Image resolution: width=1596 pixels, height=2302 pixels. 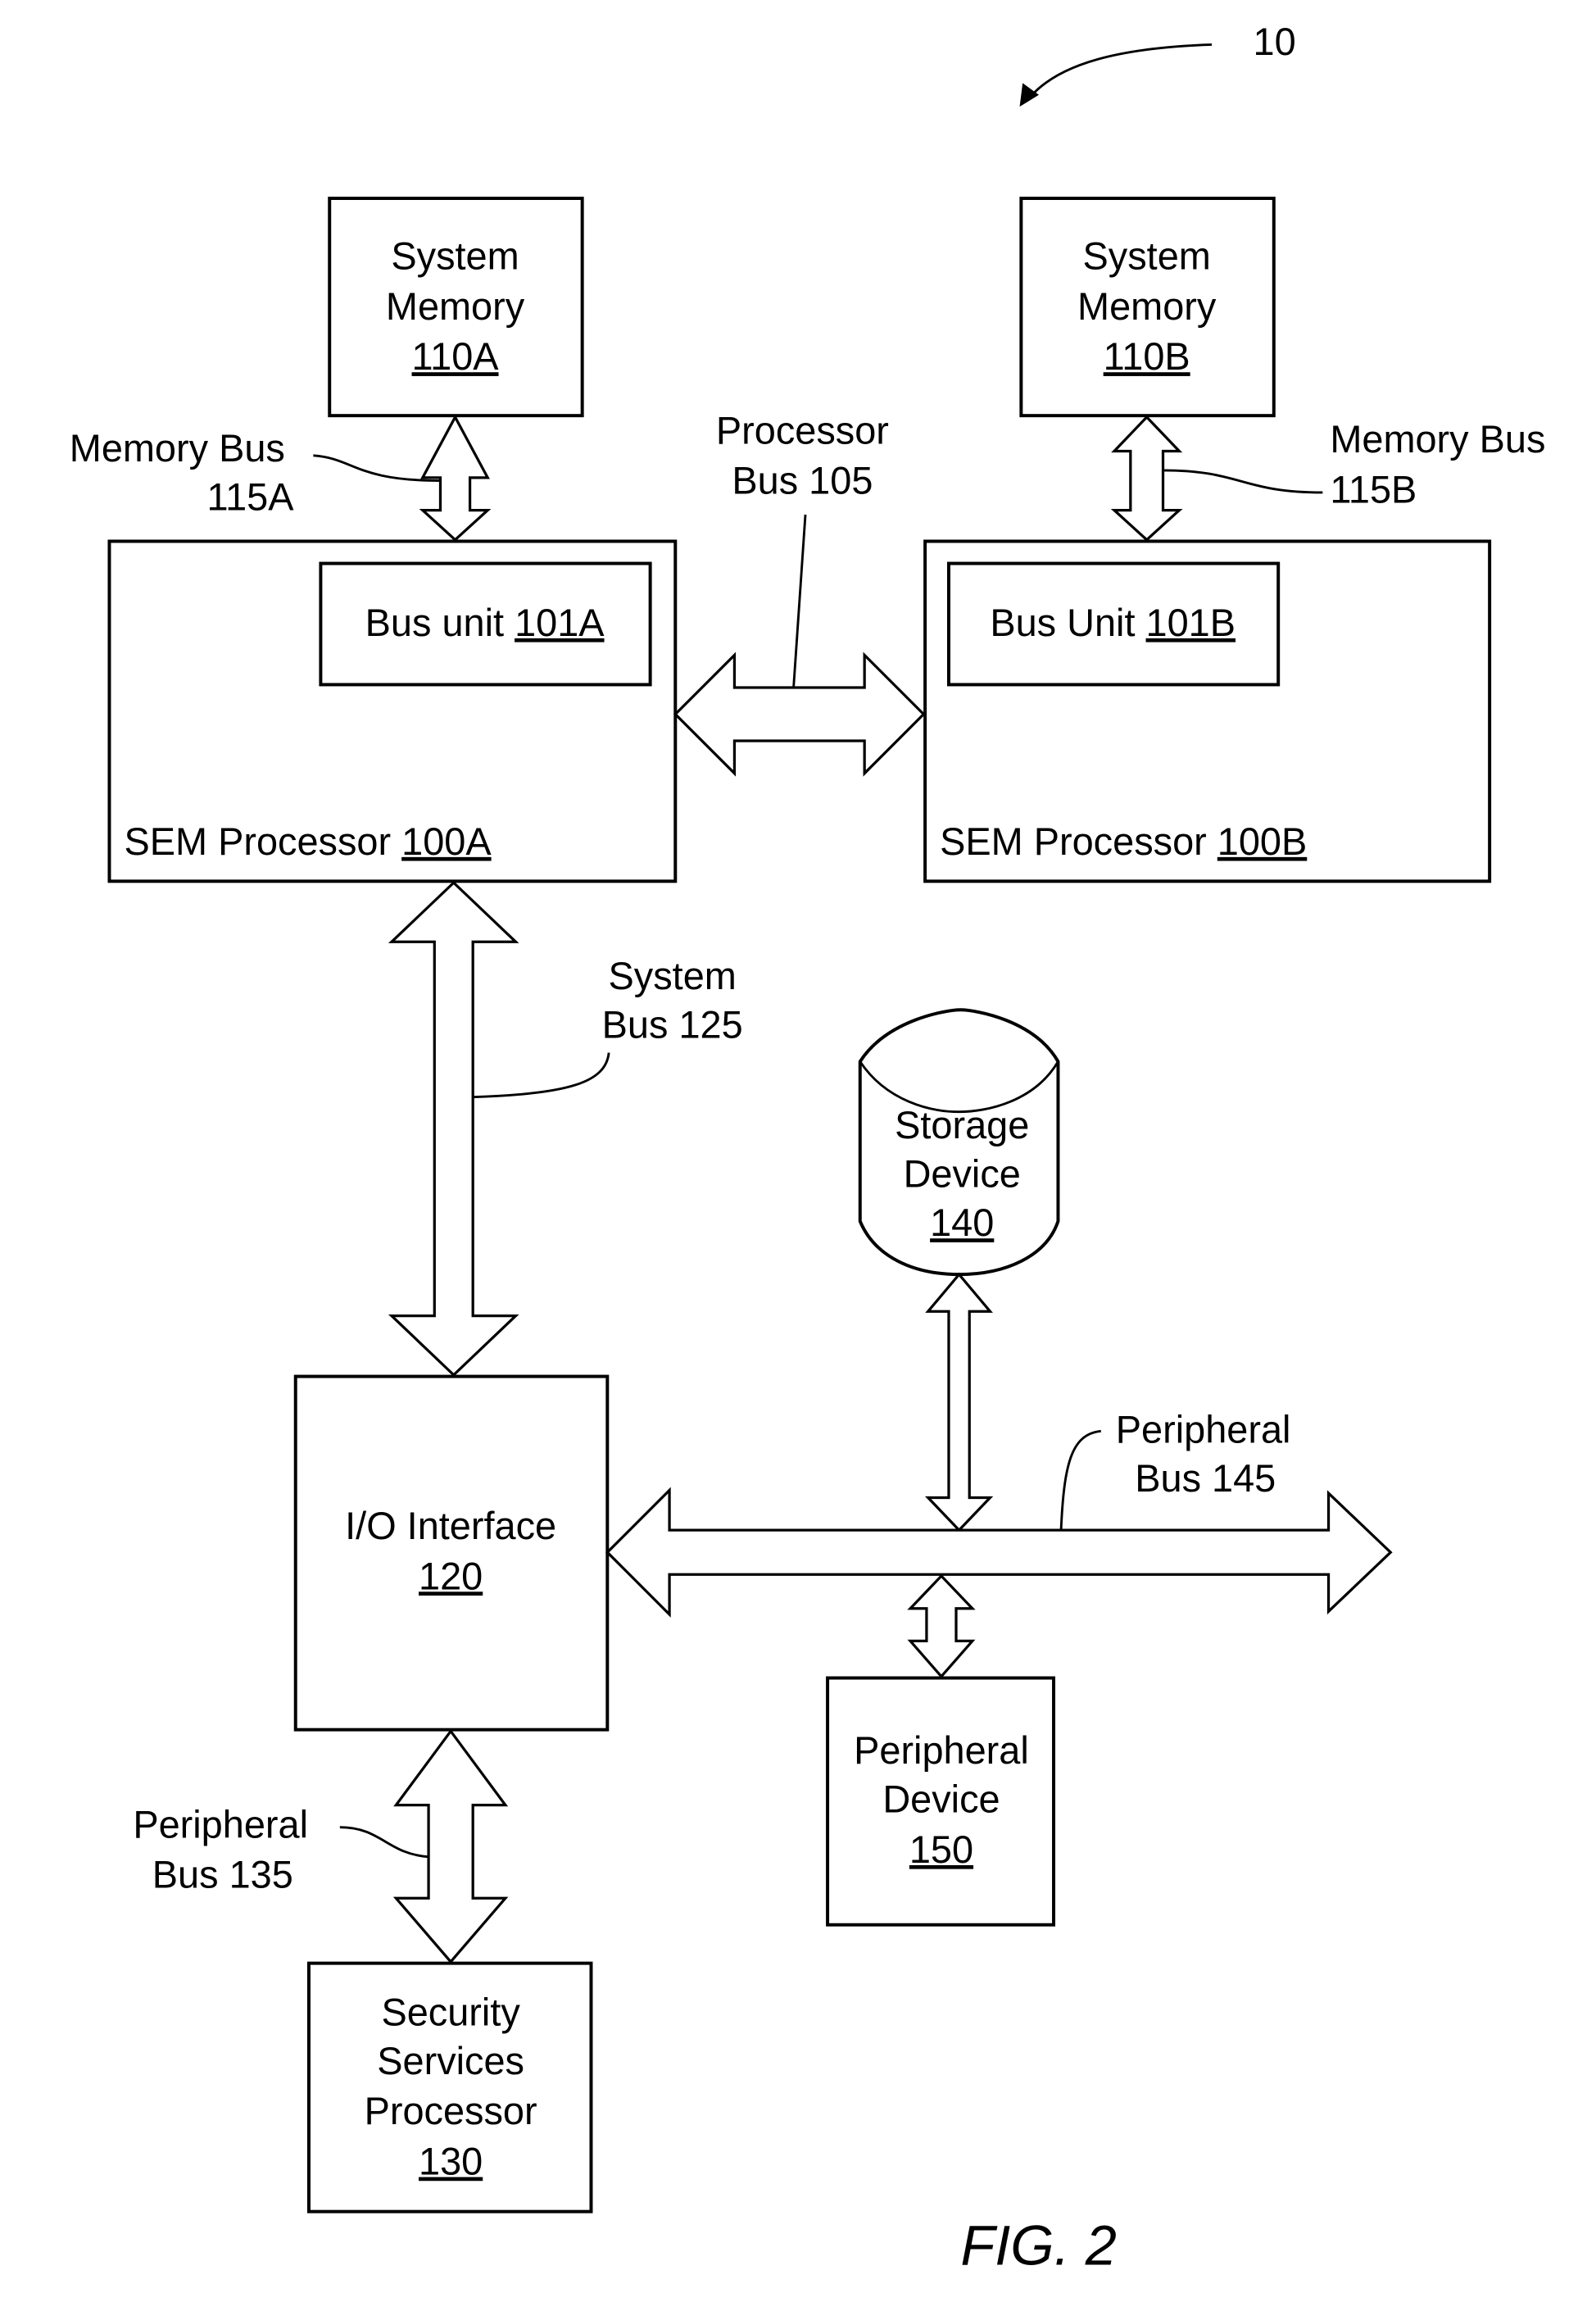 What do you see at coordinates (962, 1125) in the screenshot?
I see `storage-line1: Storage` at bounding box center [962, 1125].